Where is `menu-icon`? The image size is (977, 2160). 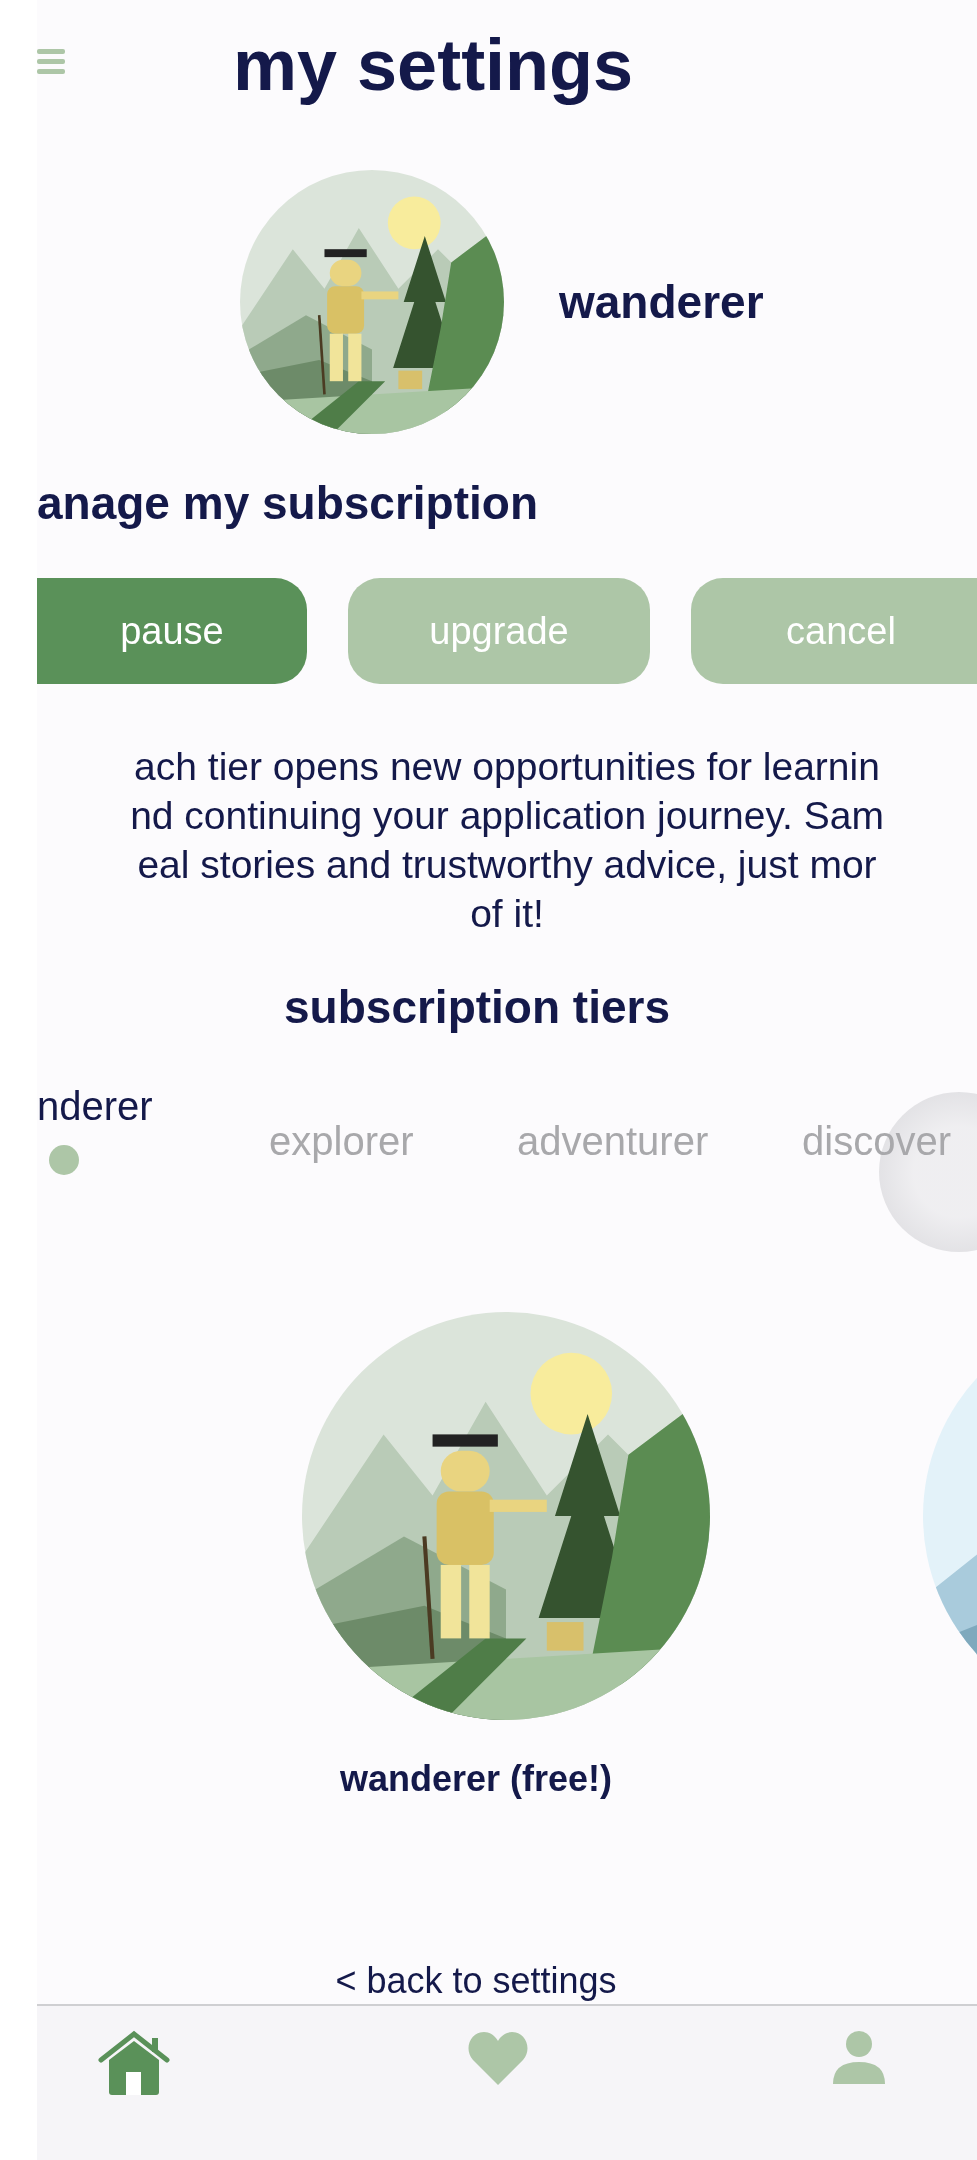
menu-icon is located at coordinates (51, 62).